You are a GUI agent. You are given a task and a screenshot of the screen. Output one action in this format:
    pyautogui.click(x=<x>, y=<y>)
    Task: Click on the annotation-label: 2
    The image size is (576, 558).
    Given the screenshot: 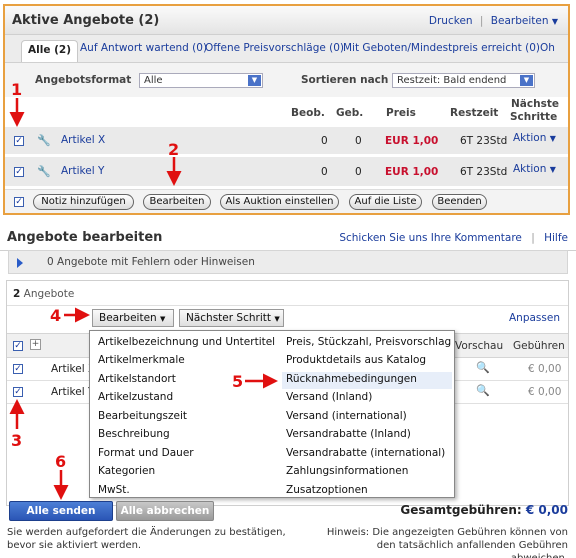 What is the action you would take?
    pyautogui.click(x=174, y=149)
    